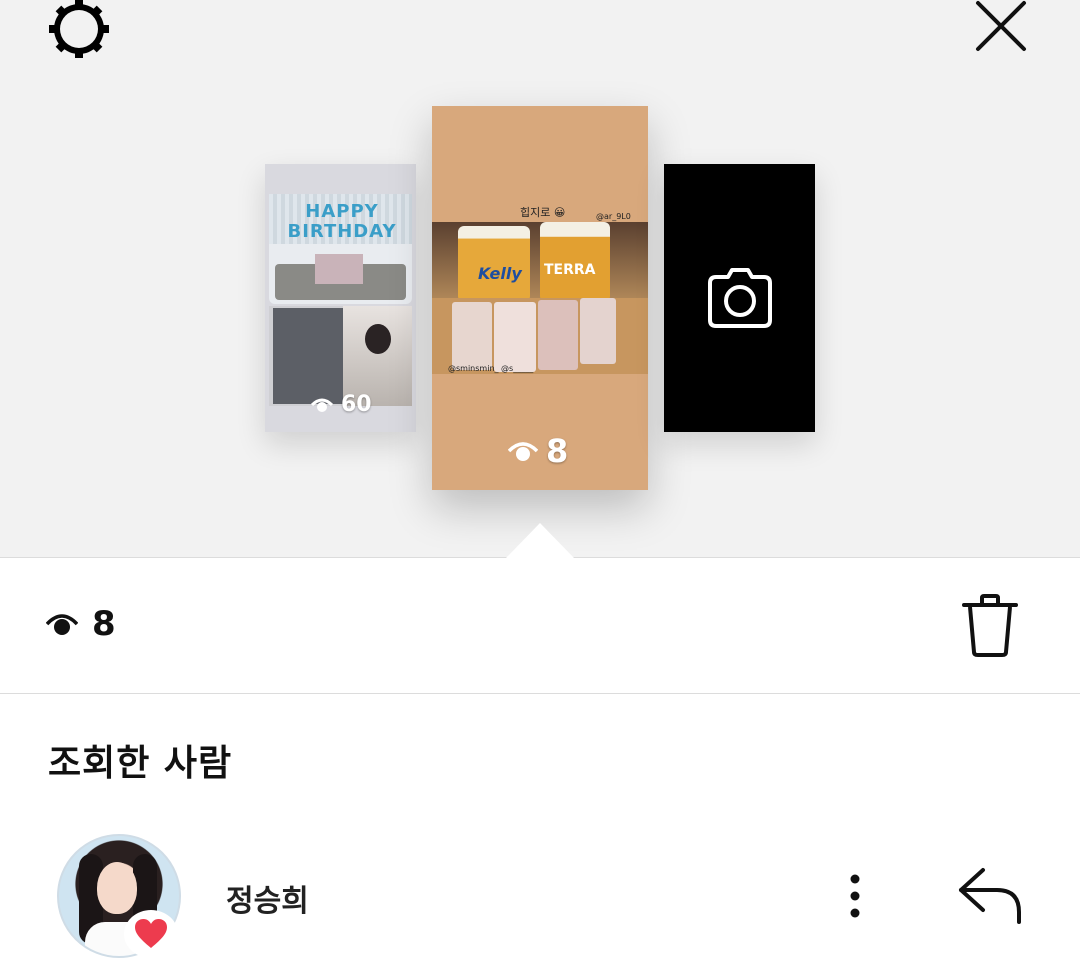  I want to click on center-story-views: 8, so click(538, 451).